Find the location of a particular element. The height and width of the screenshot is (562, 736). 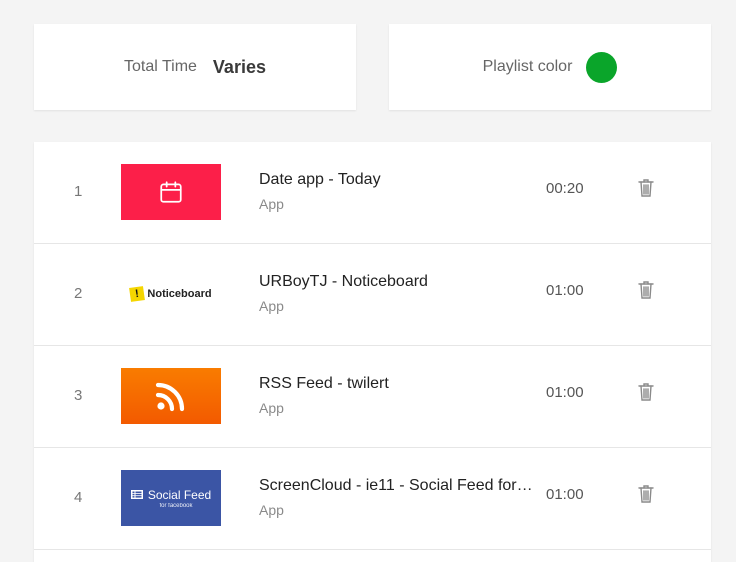

social-feed-logo-subtext: for facebook is located at coordinates (176, 505).